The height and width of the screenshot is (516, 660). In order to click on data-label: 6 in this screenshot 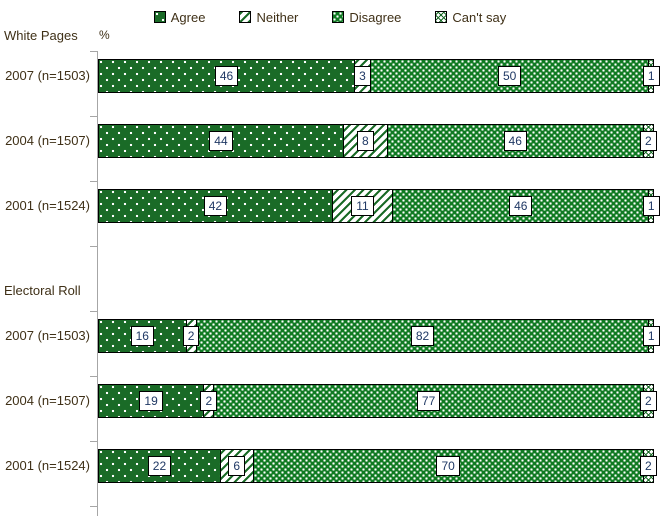, I will do `click(237, 466)`.